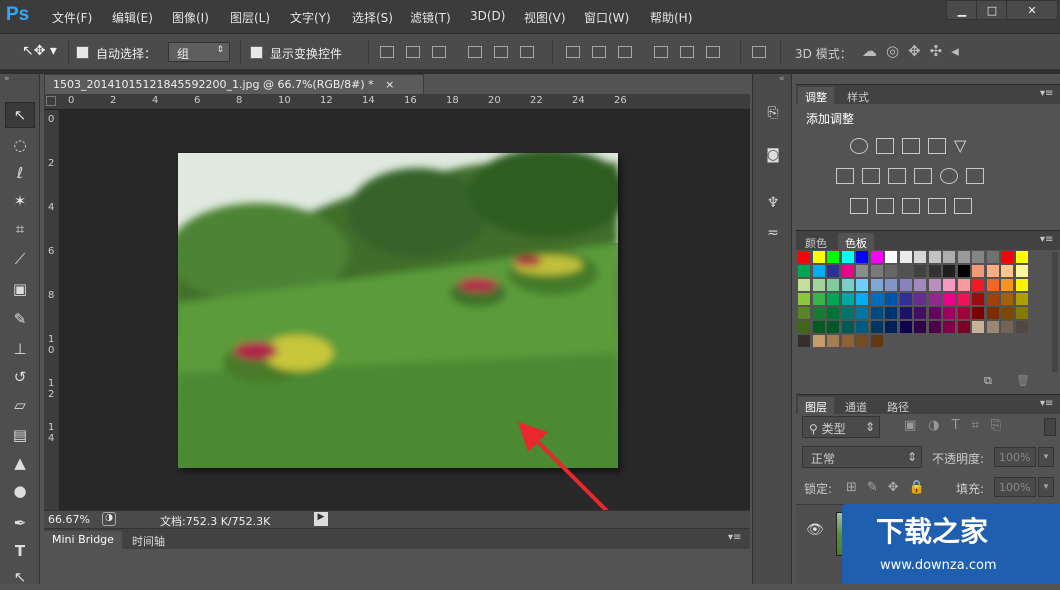 The image size is (1060, 590). I want to click on close-icon: ✕, so click(1032, 10).